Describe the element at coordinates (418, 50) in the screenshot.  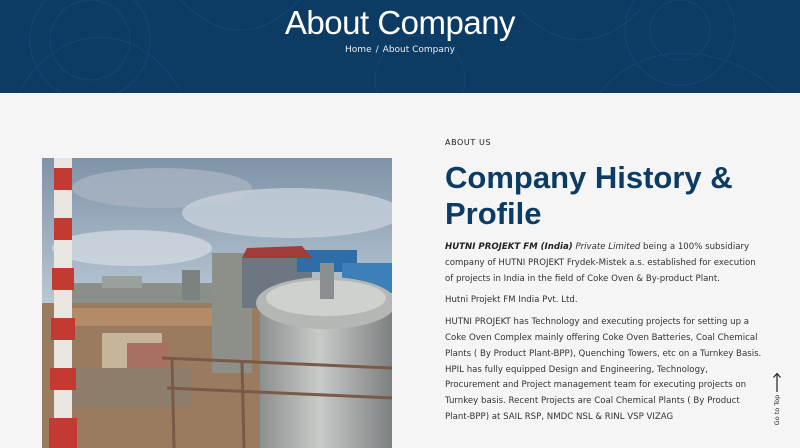
I see `breadcrumb-current: About Company` at that location.